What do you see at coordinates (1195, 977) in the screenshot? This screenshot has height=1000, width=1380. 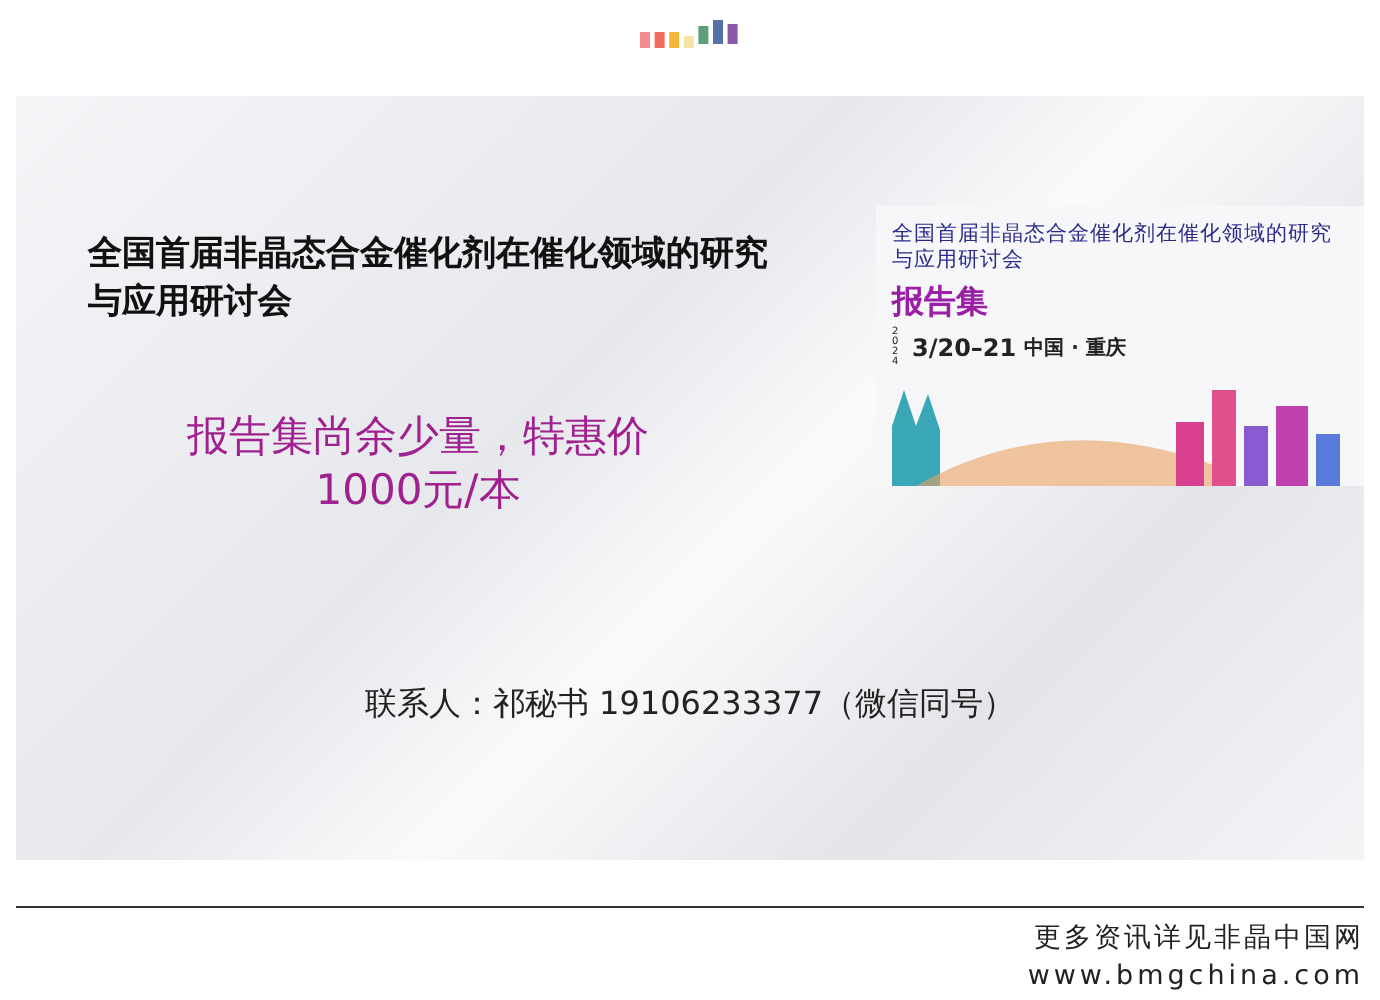 I see `website-link: www.bmgchina.com` at bounding box center [1195, 977].